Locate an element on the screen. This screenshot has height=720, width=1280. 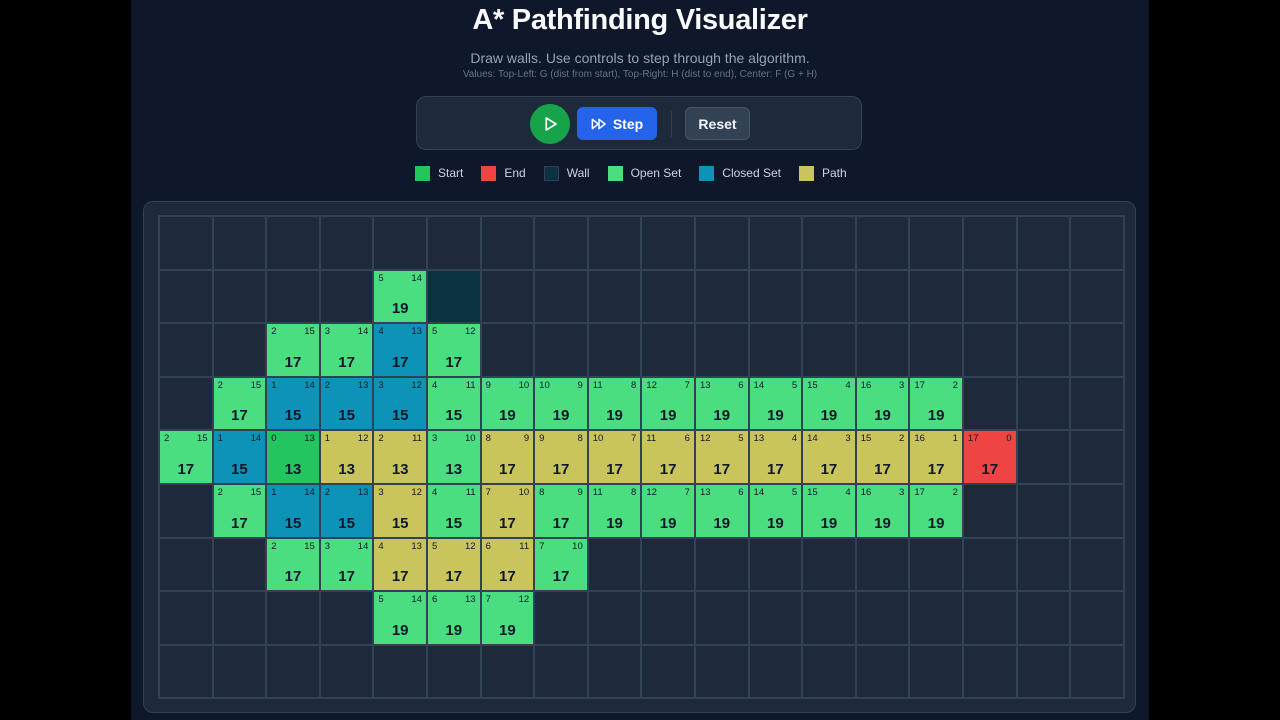
grid-cell-open: 10 9 19 is located at coordinates (561, 403).